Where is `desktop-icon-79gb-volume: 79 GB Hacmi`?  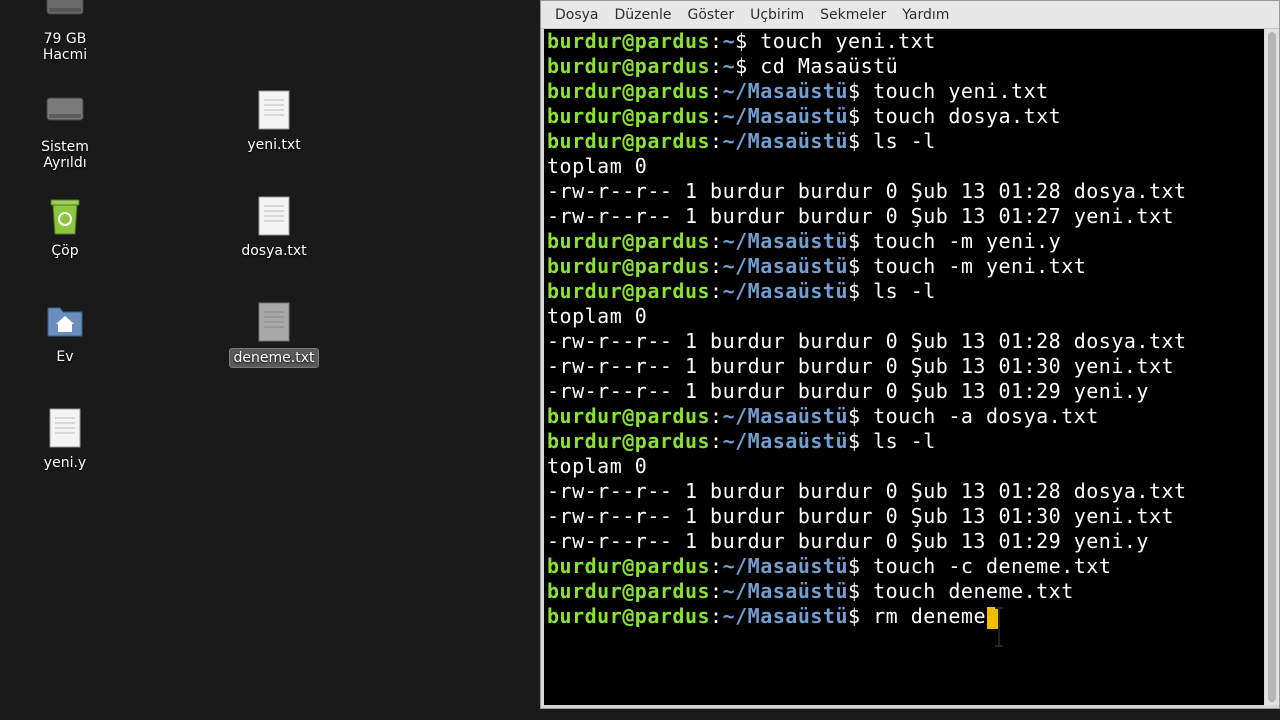 desktop-icon-79gb-volume: 79 GB Hacmi is located at coordinates (65, 32).